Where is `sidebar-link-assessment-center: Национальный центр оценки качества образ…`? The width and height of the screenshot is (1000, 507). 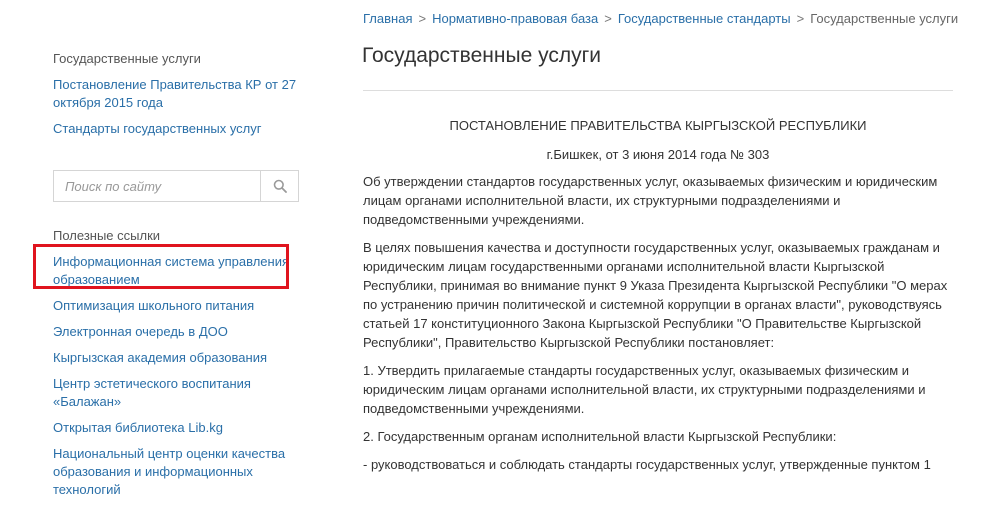 sidebar-link-assessment-center: Национальный центр оценки качества образ… is located at coordinates (178, 472).